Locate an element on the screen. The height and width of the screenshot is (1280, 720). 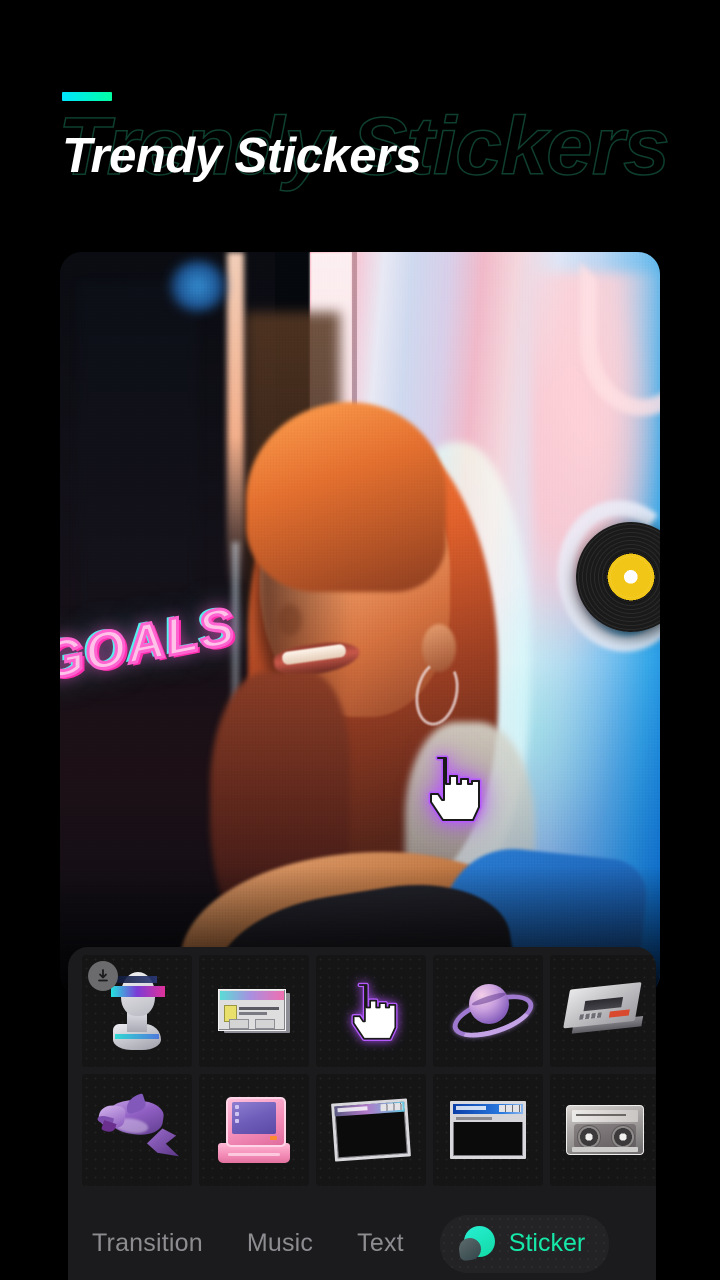
sticker-cell-planet-saturn is located at coordinates (488, 1011).